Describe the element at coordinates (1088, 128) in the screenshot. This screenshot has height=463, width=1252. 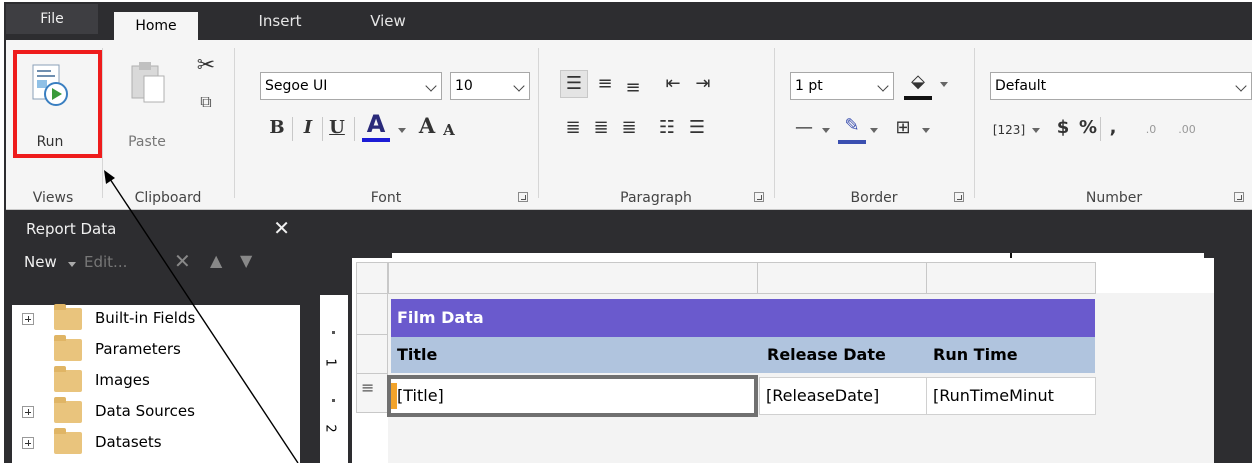
I see `percent-button: %` at that location.